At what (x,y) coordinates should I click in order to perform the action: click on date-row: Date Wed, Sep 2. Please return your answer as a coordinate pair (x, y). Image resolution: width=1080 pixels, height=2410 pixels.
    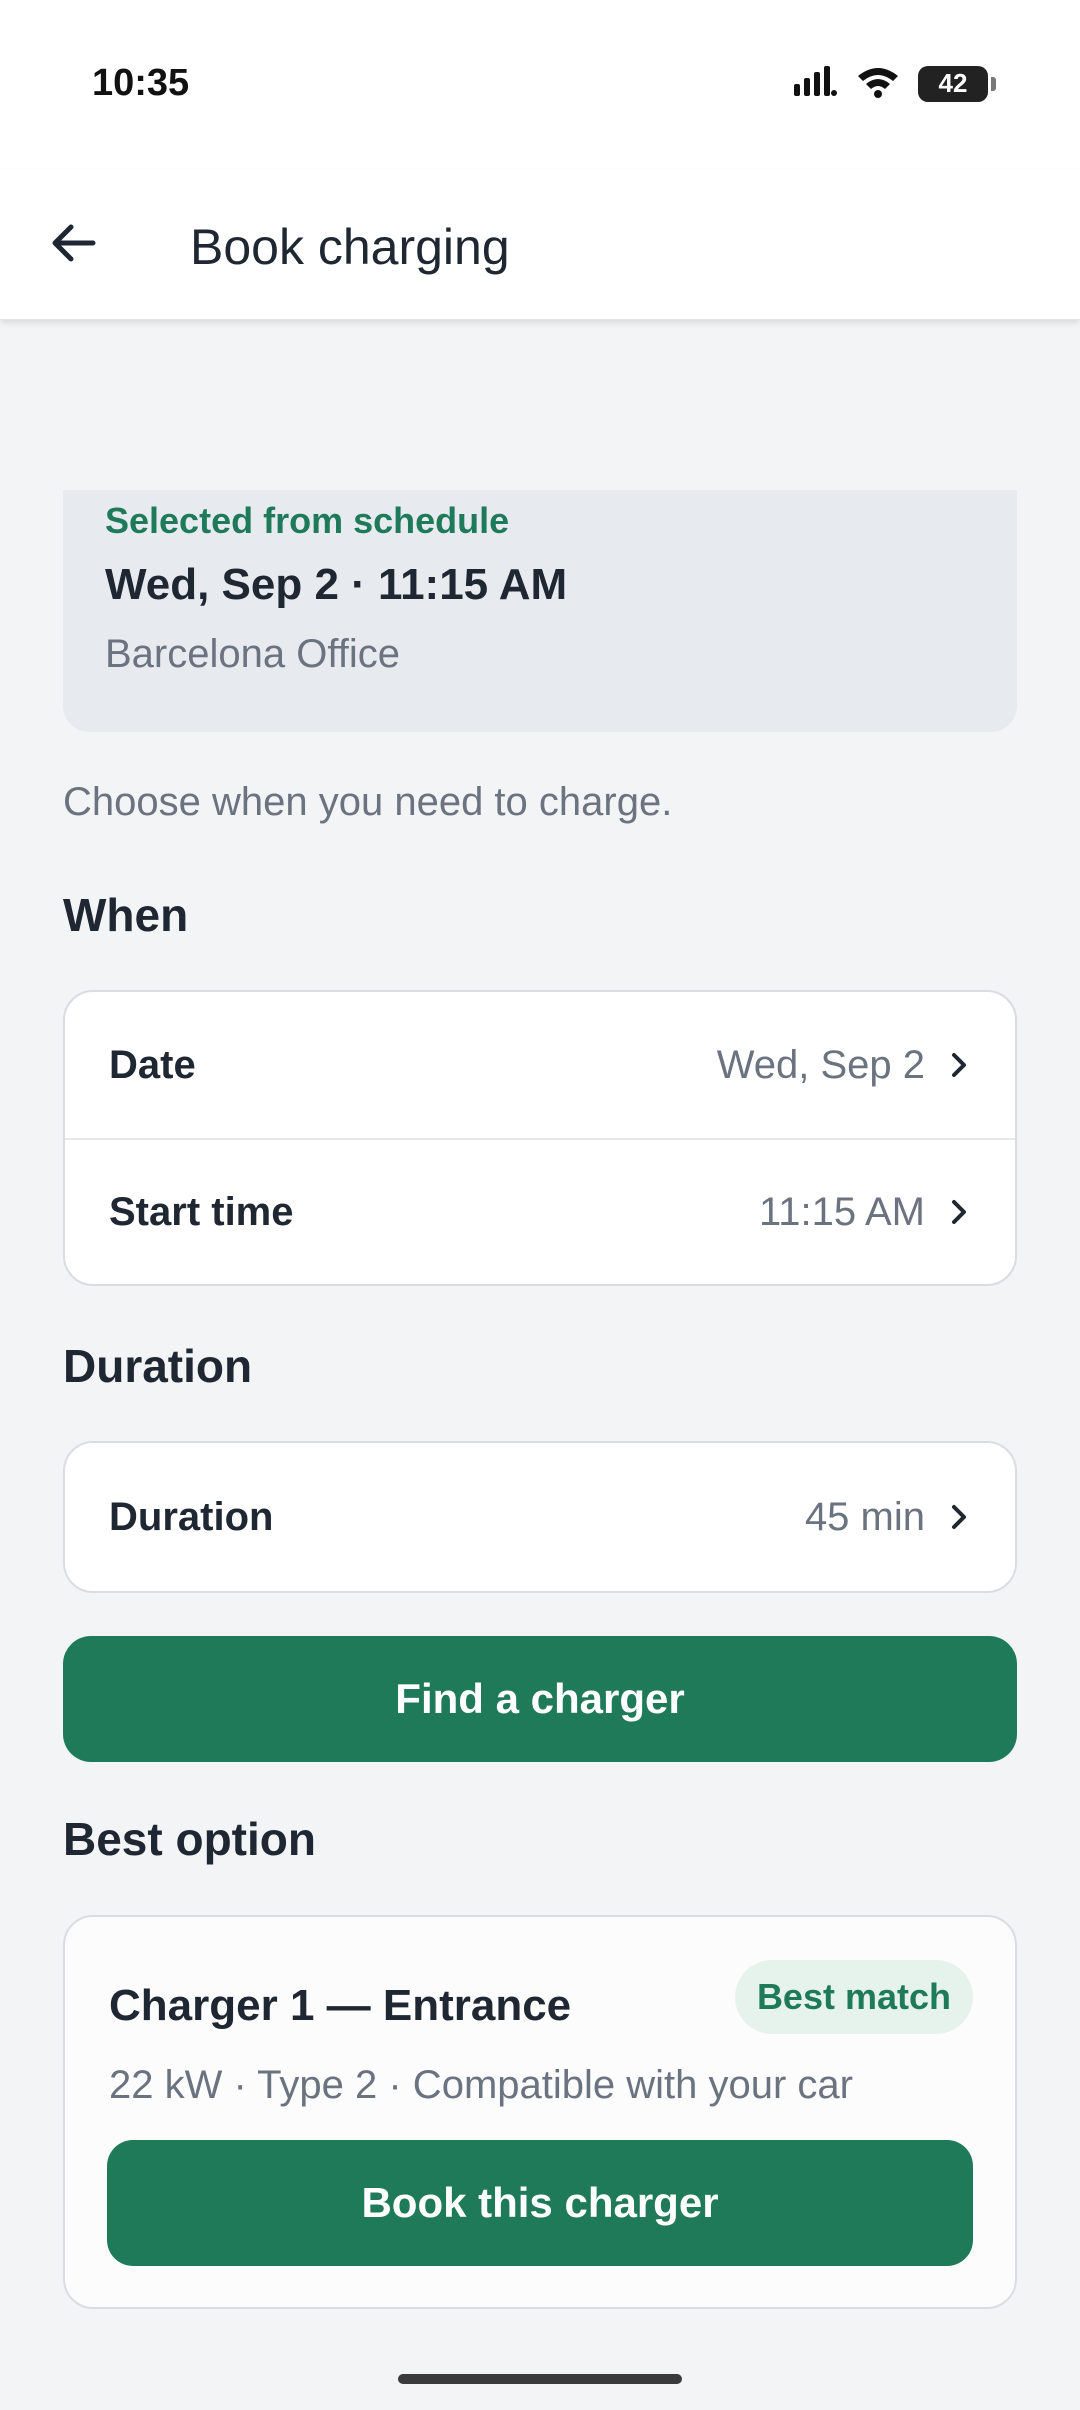
    Looking at the image, I should click on (540, 1065).